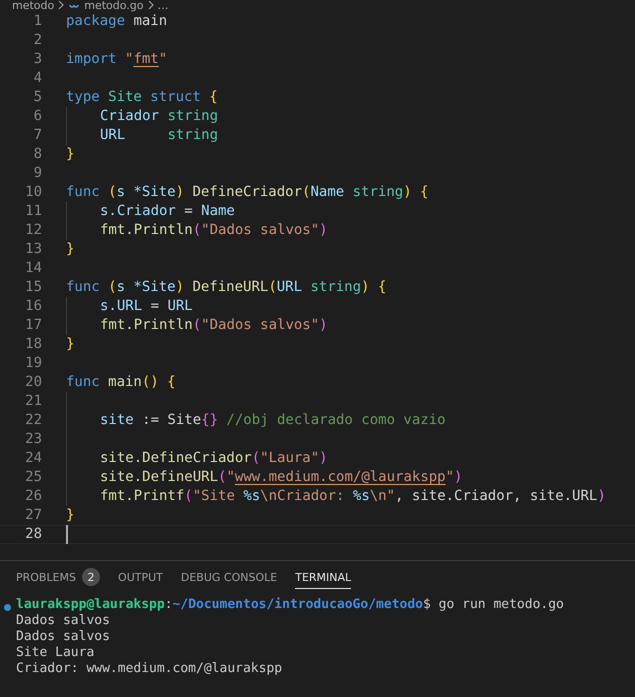 This screenshot has height=697, width=635. I want to click on prompt-path: ~/Documentos/introducaoGo/metodo, so click(297, 605).